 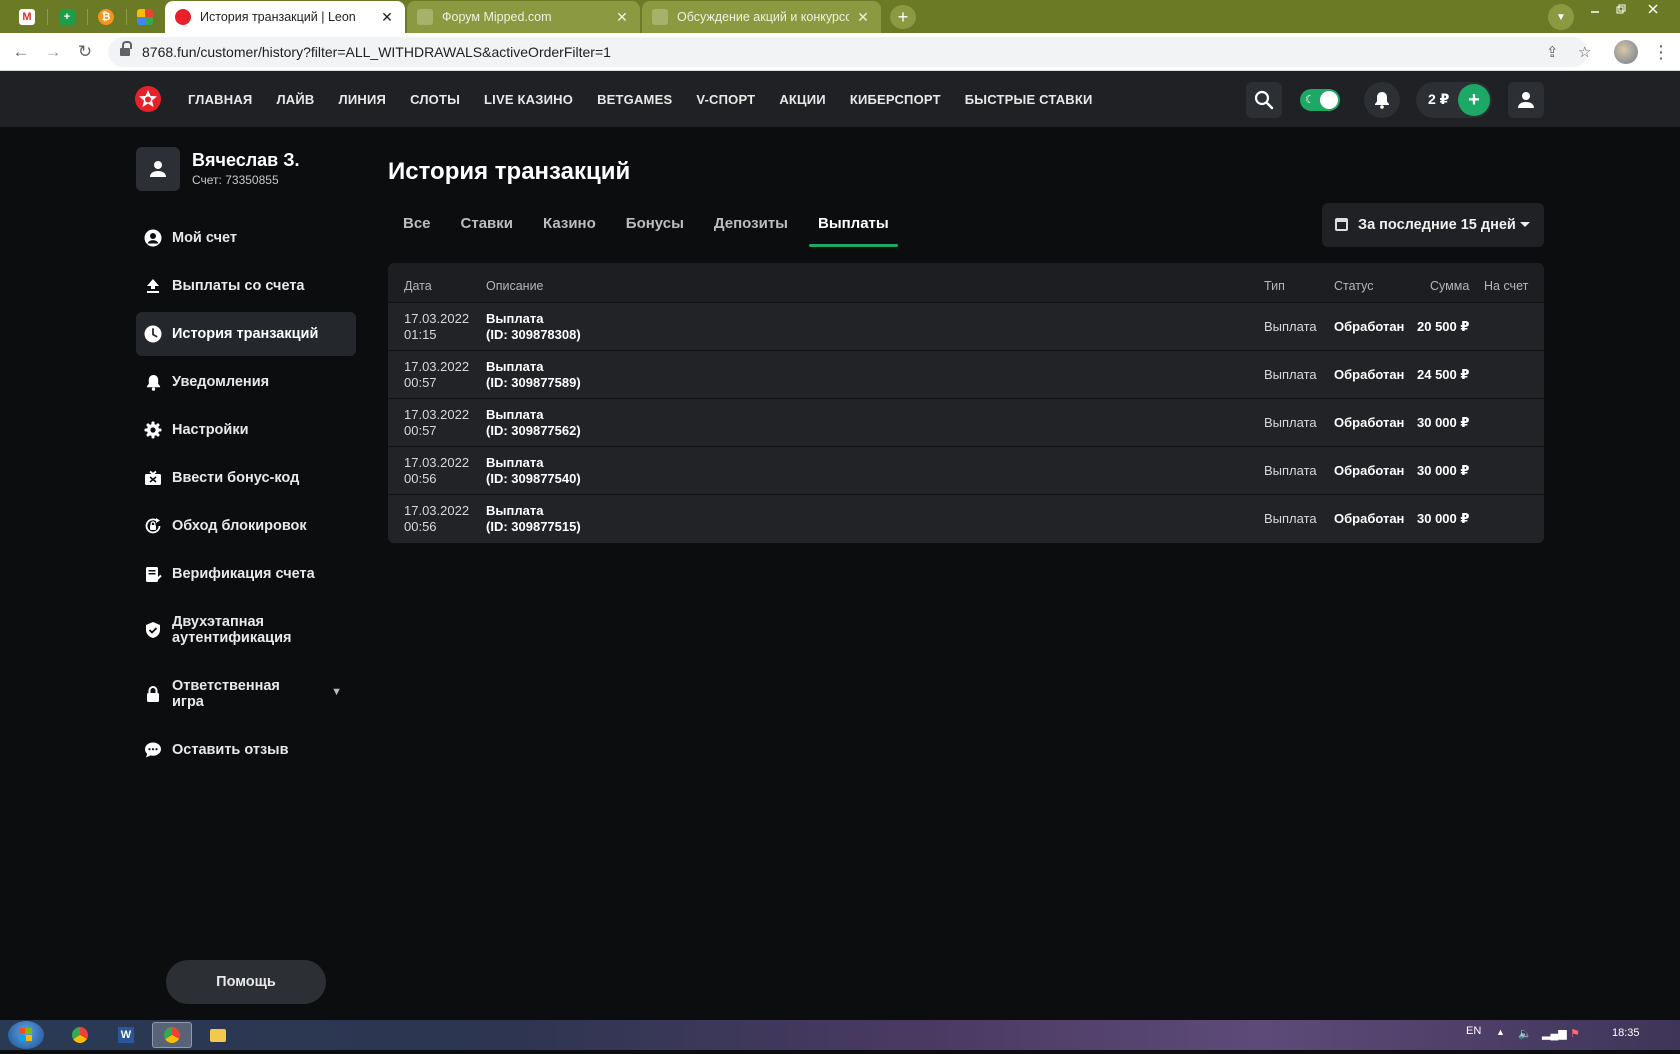 What do you see at coordinates (80, 1035) in the screenshot?
I see `taskbar-chrome` at bounding box center [80, 1035].